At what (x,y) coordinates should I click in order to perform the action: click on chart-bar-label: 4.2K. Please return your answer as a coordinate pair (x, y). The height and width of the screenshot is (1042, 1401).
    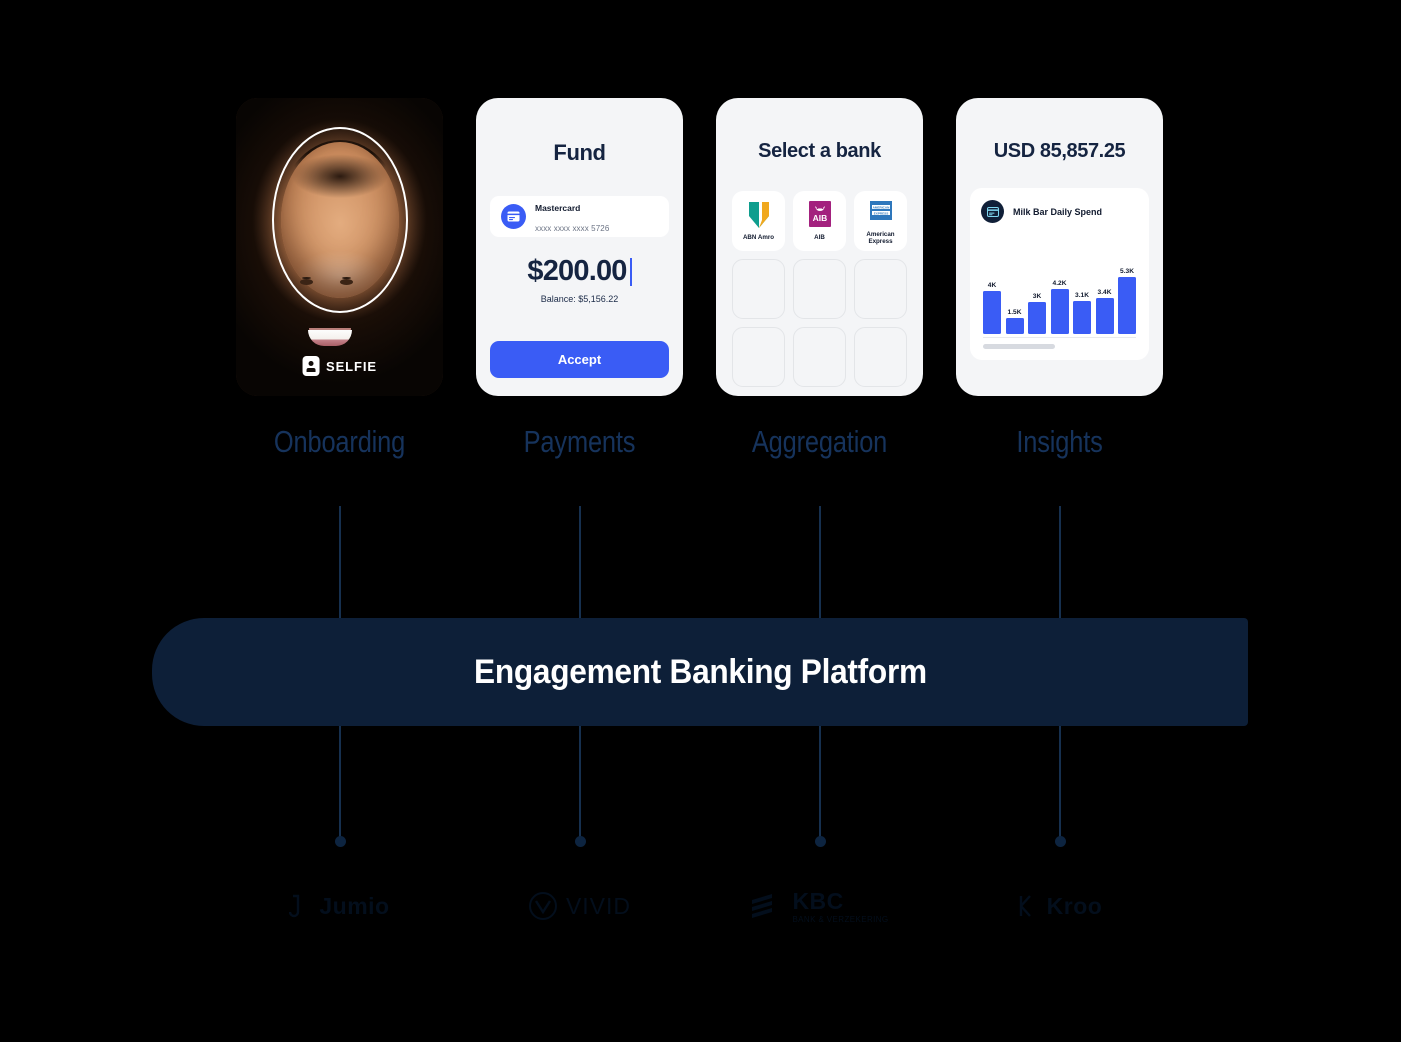
    Looking at the image, I should click on (1059, 283).